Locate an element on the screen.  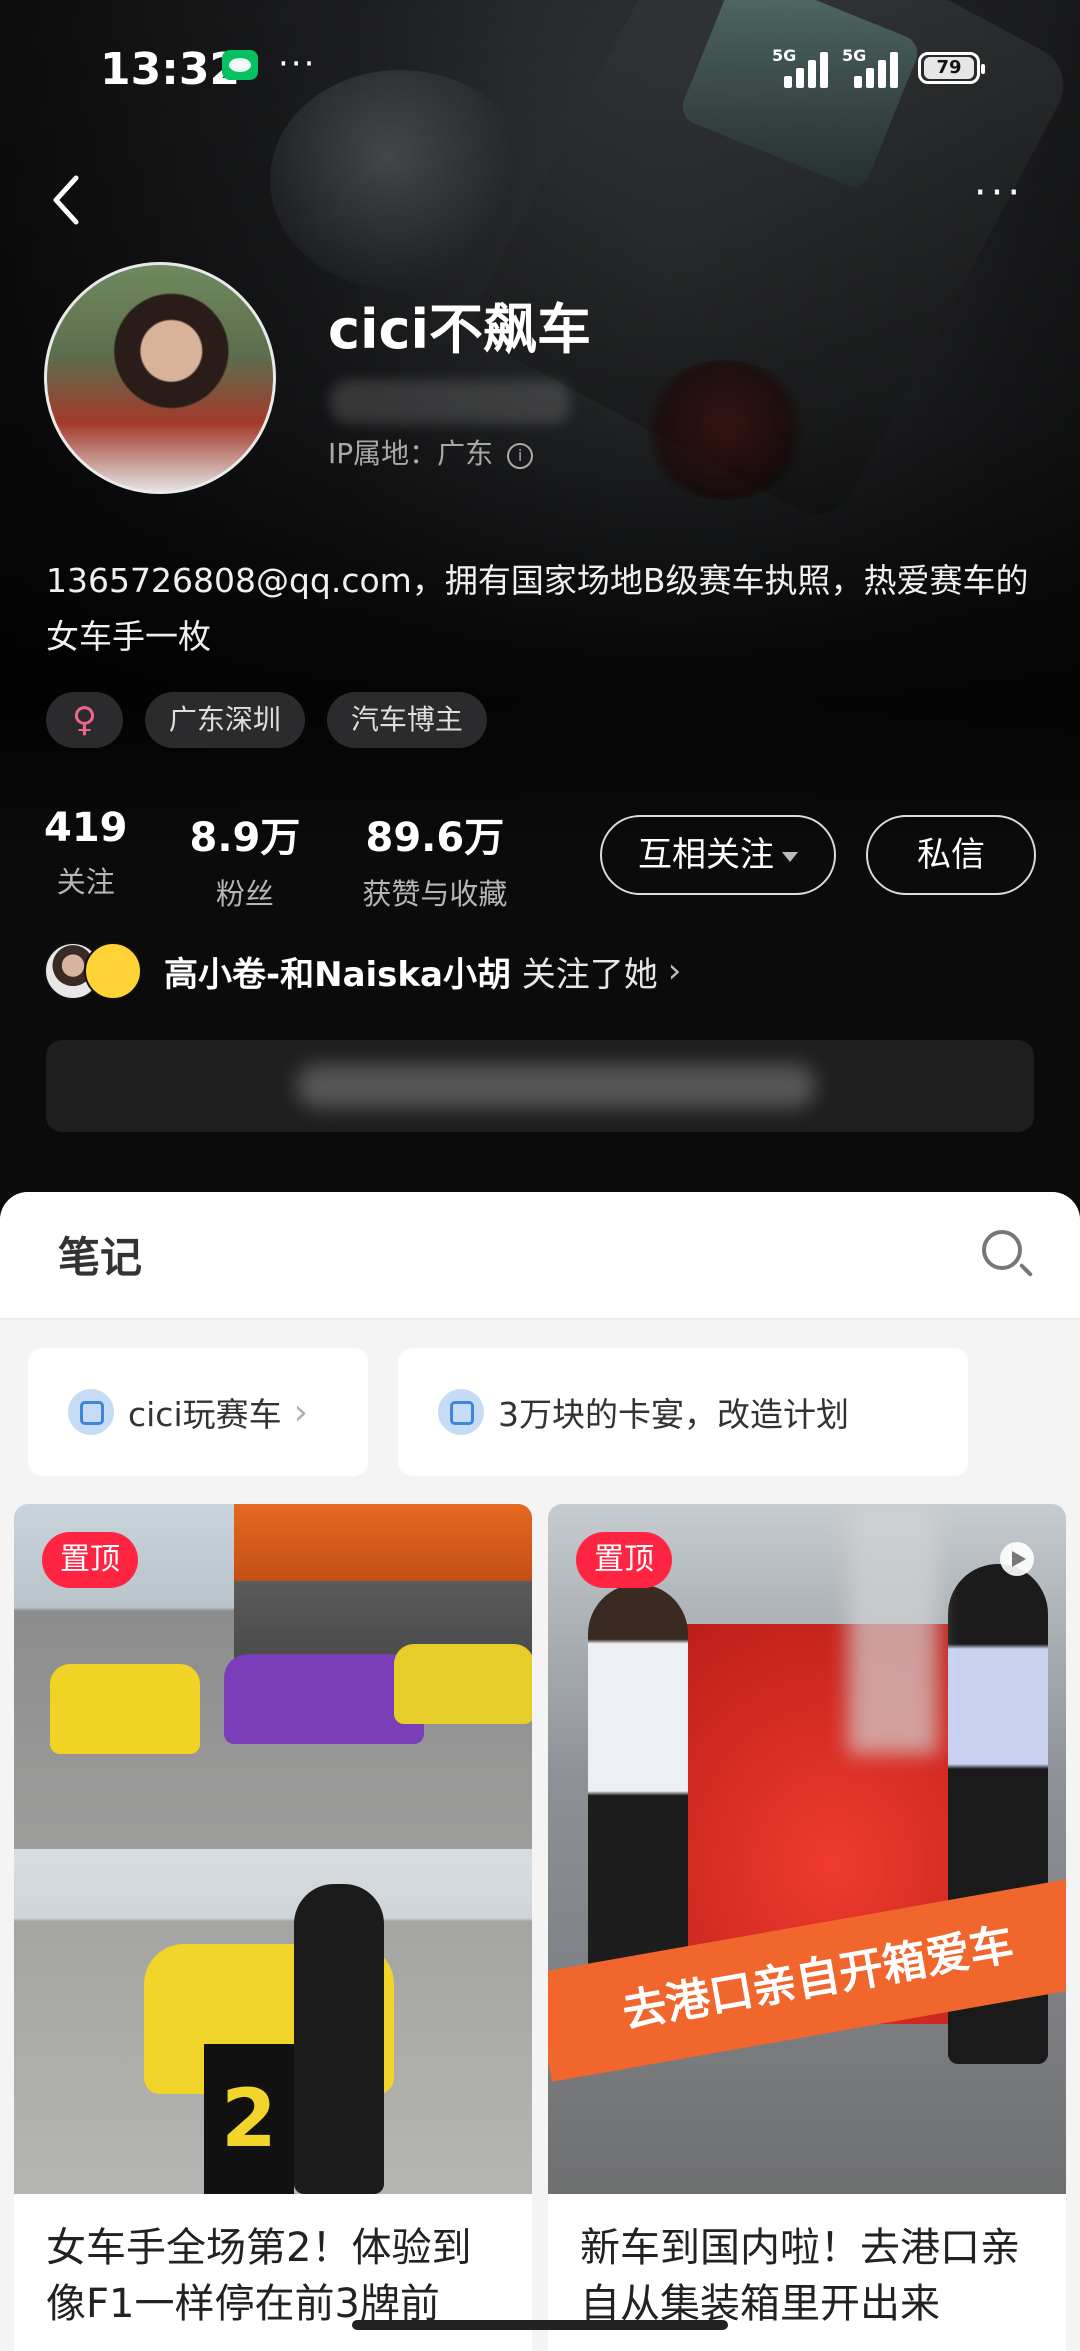
profile-tags: ♀ 广东深圳 汽车博主 is located at coordinates (266, 720).